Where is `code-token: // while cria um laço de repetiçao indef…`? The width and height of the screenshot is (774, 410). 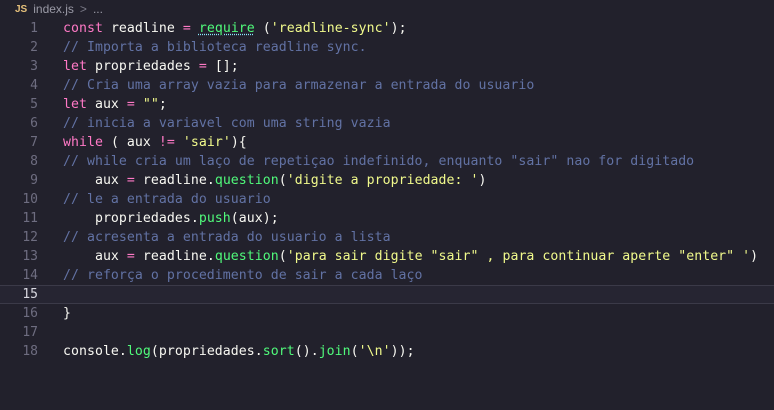 code-token: // while cria um laço de repetiçao indef… is located at coordinates (379, 161).